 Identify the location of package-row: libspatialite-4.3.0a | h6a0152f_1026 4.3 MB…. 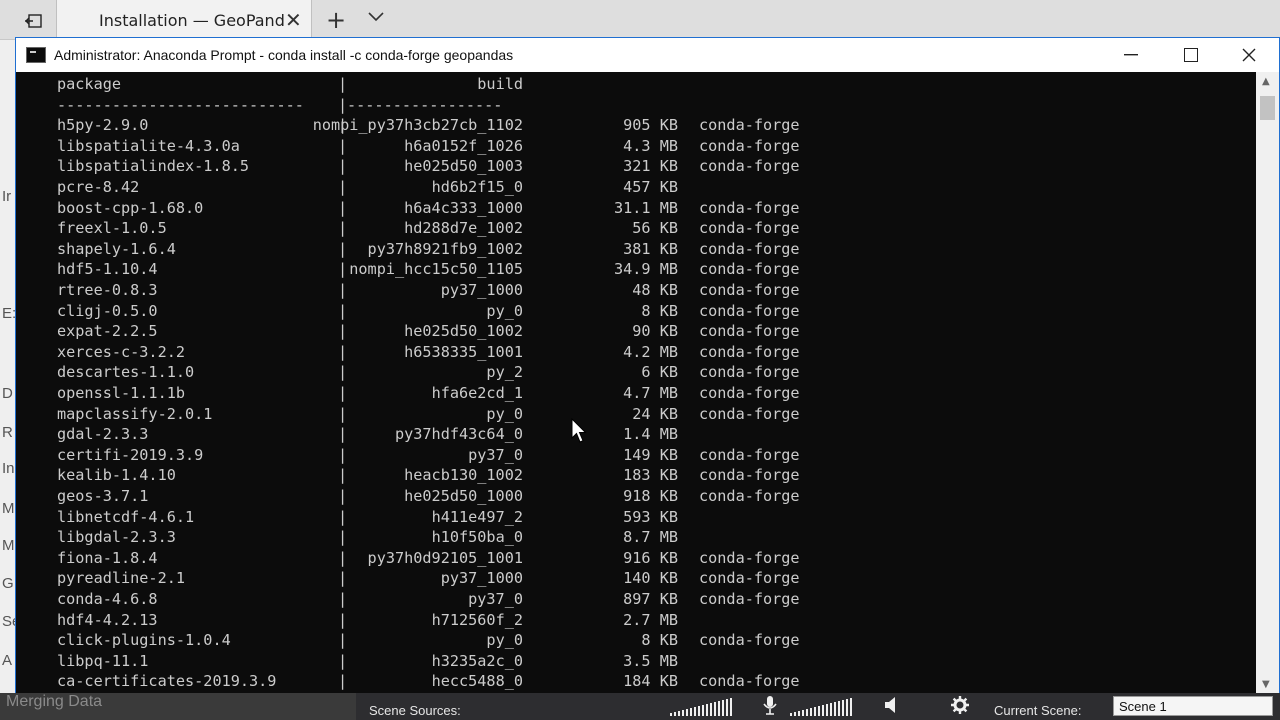
(636, 146).